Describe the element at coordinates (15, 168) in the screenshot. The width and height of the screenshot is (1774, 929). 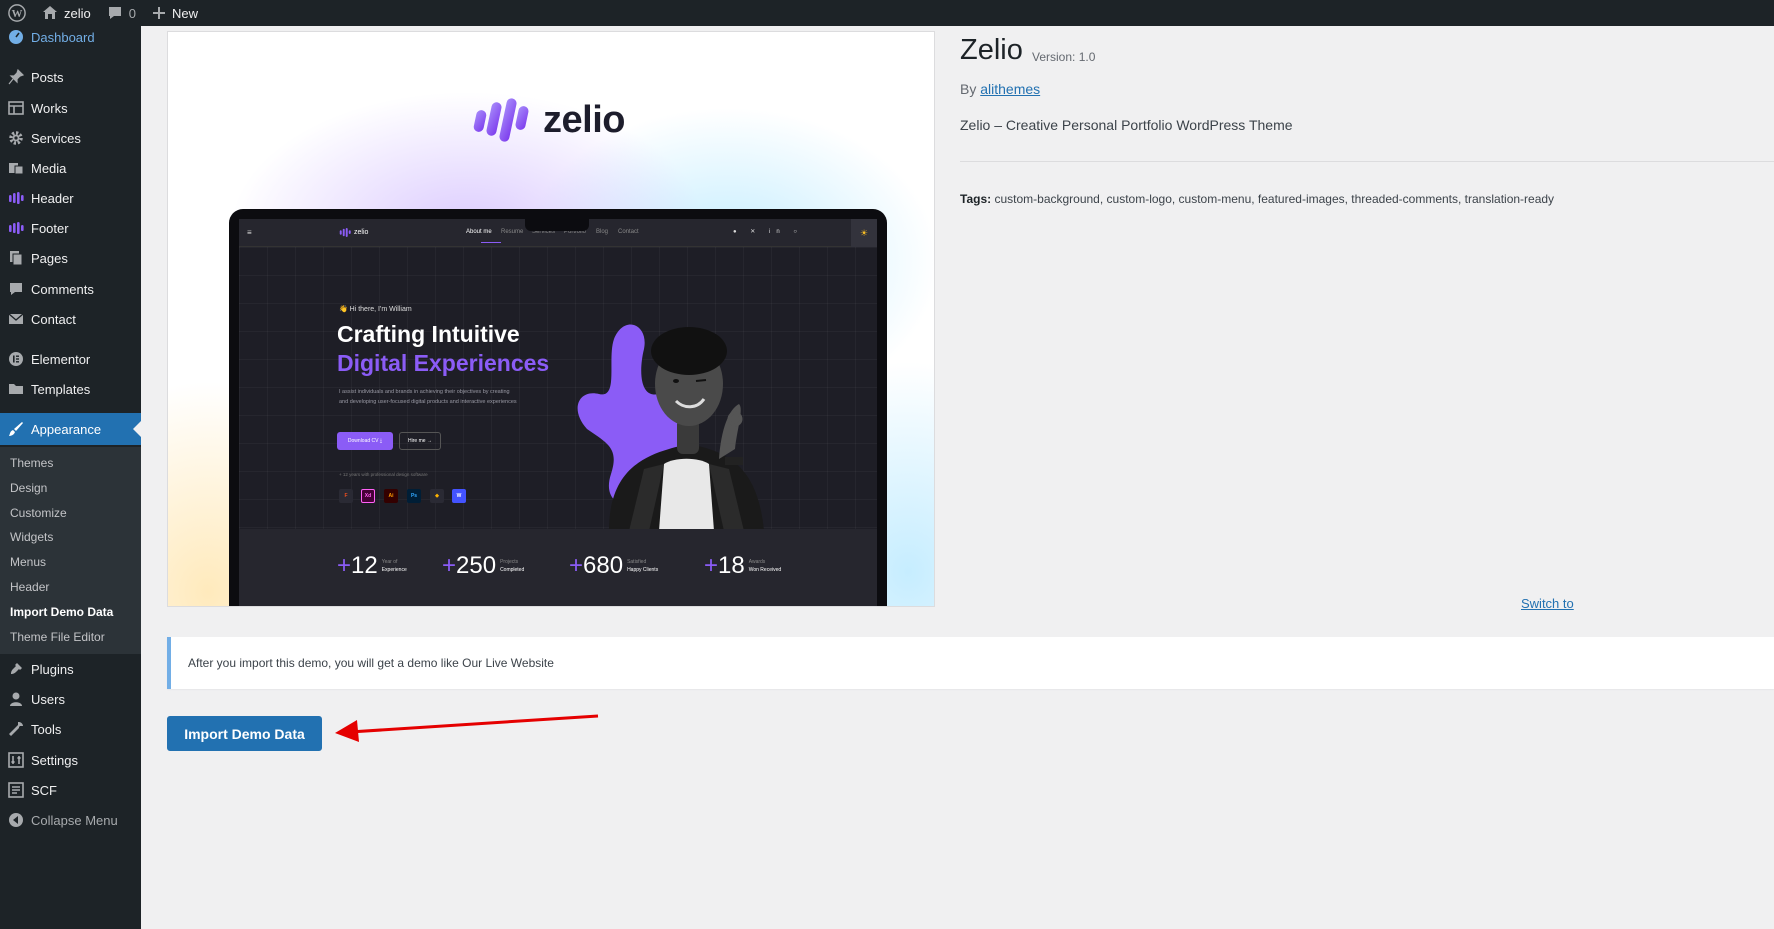
I see `media-icon` at that location.